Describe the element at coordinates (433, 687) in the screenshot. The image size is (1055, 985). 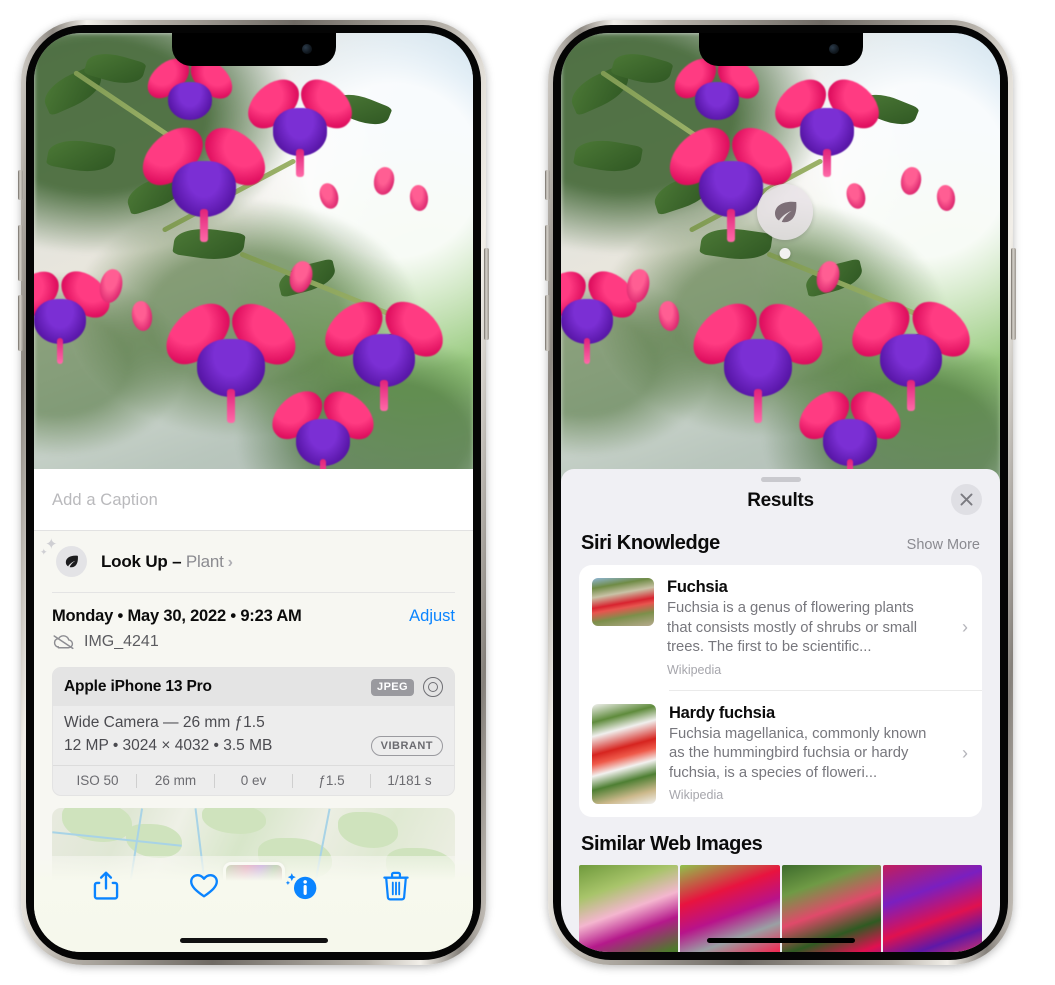
I see `lens-icon` at that location.